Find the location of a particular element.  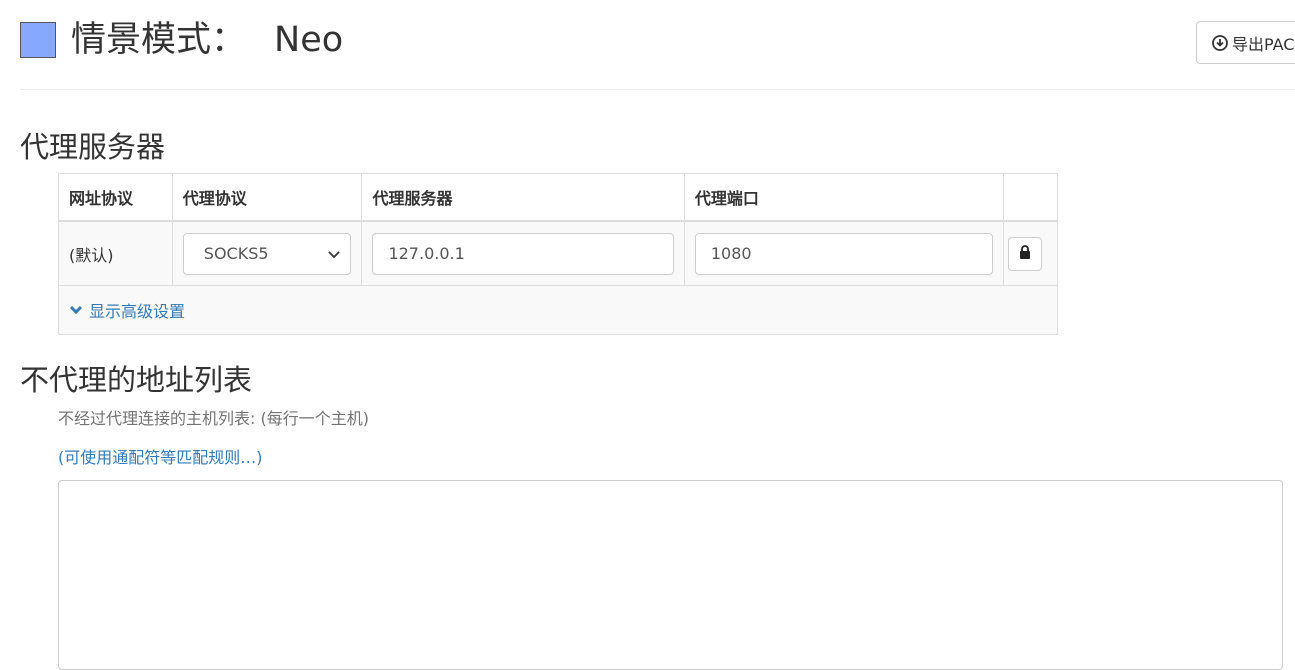

proxy-table-header: 网址协议 代理协议 代理服务器 代理端口 is located at coordinates (558, 197).